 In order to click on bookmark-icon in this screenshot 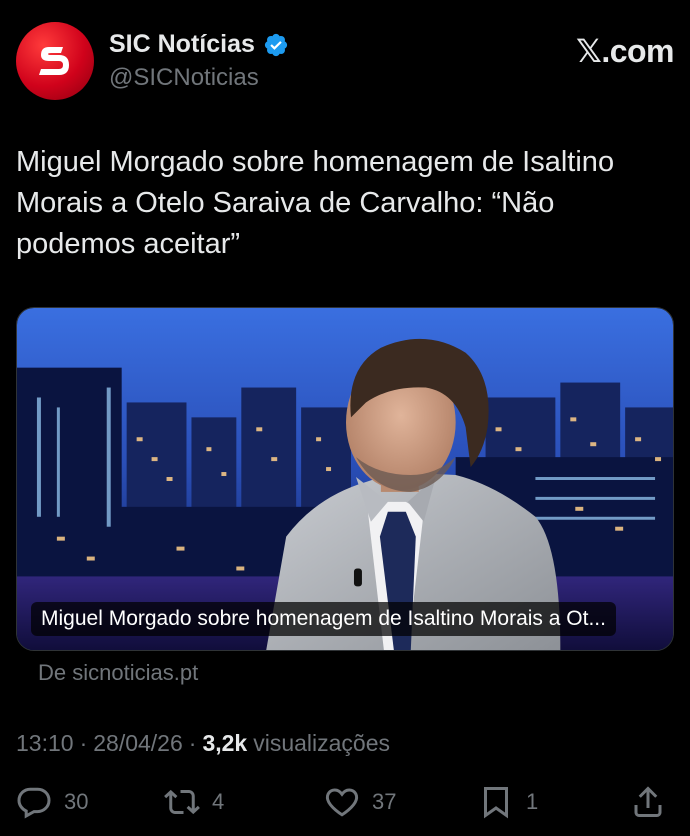, I will do `click(496, 803)`.